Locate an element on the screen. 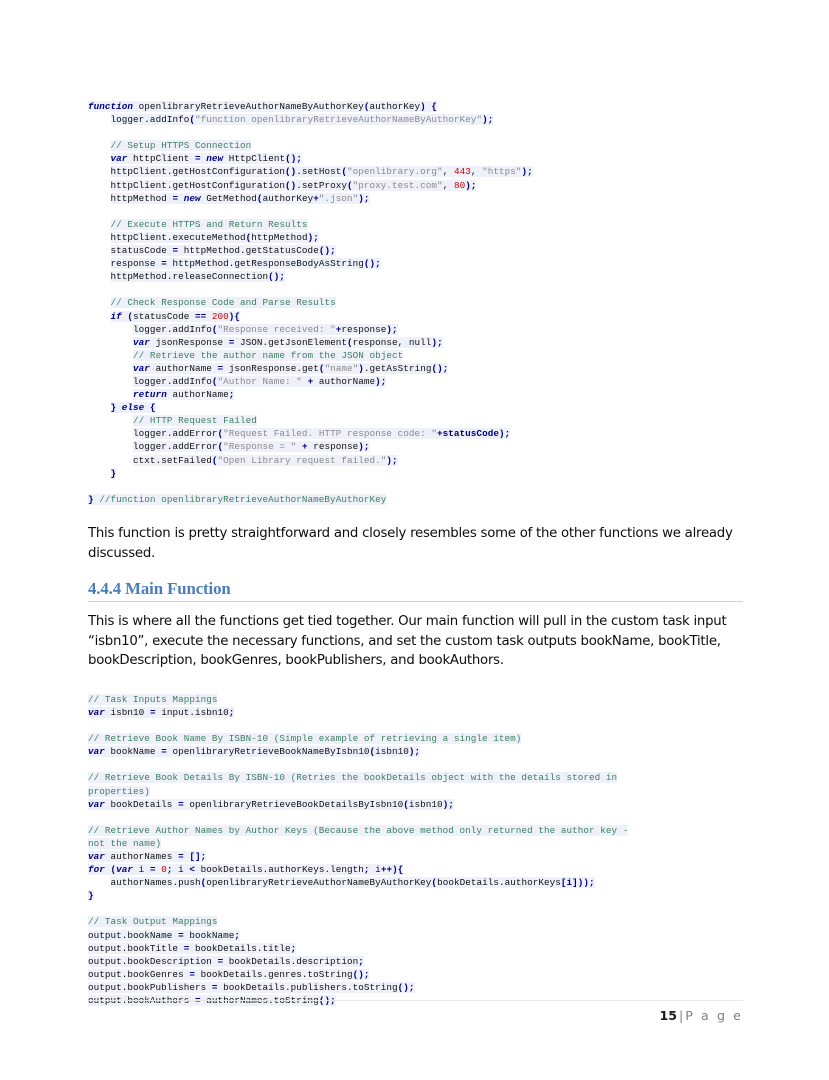 The height and width of the screenshot is (1080, 829). code-token: ".json" is located at coordinates (338, 198).